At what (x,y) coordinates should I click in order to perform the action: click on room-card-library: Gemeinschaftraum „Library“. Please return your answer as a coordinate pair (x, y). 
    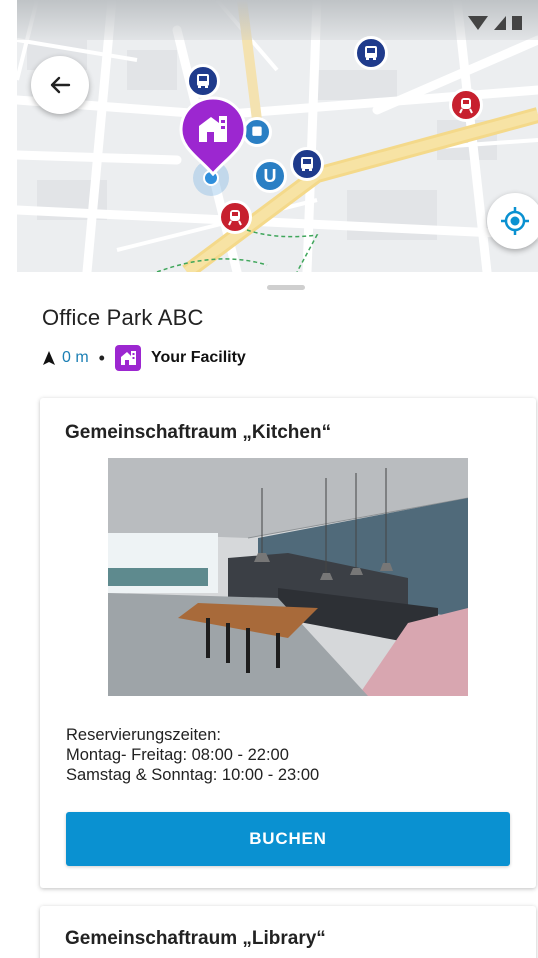
    Looking at the image, I should click on (288, 932).